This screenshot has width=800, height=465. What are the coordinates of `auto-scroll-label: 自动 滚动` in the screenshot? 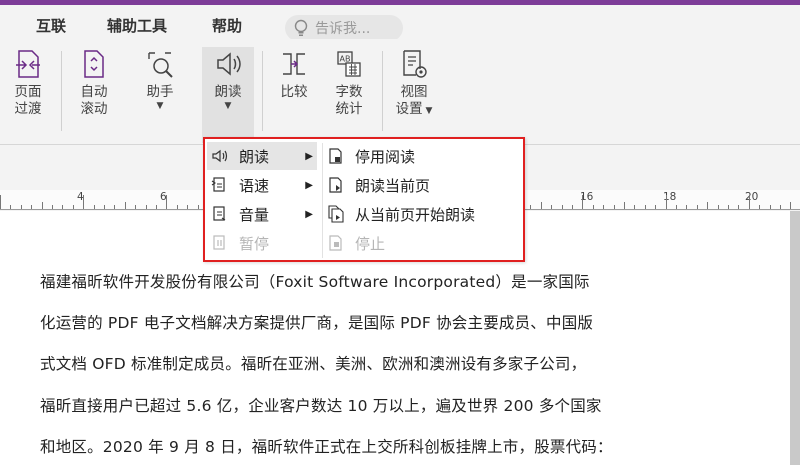 It's located at (94, 100).